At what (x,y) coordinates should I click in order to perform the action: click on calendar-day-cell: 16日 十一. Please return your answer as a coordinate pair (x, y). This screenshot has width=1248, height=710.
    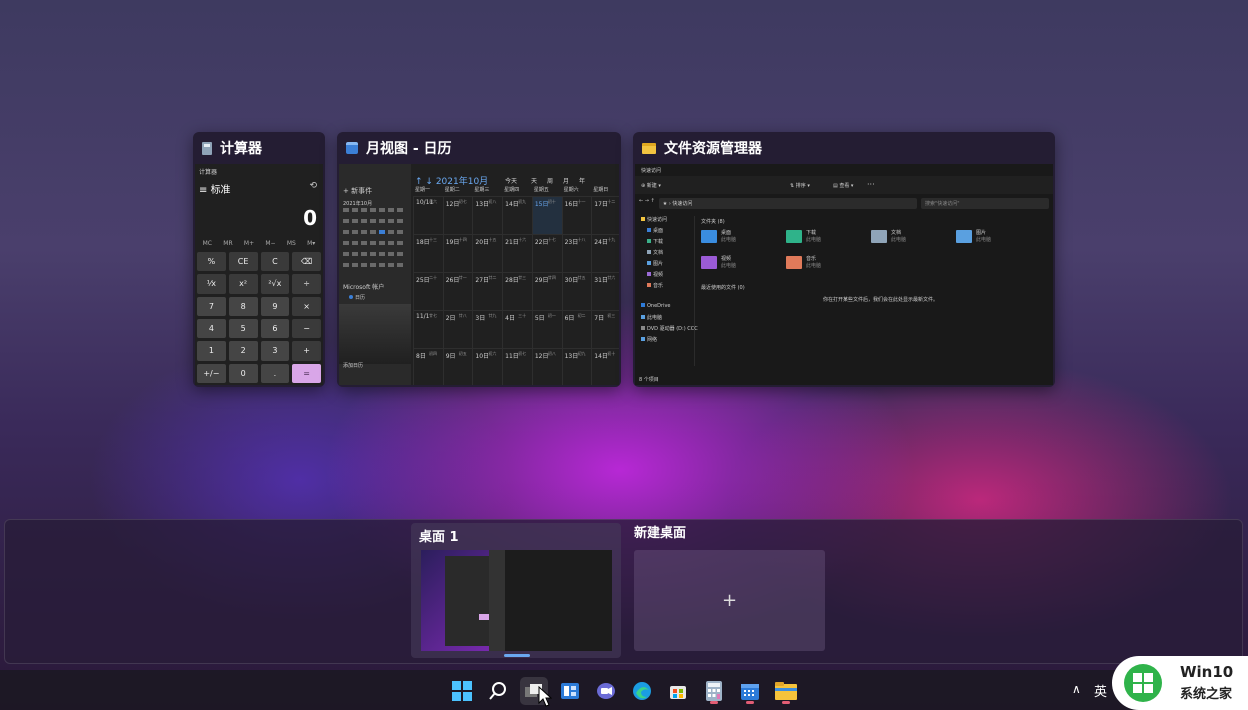
    Looking at the image, I should click on (576, 215).